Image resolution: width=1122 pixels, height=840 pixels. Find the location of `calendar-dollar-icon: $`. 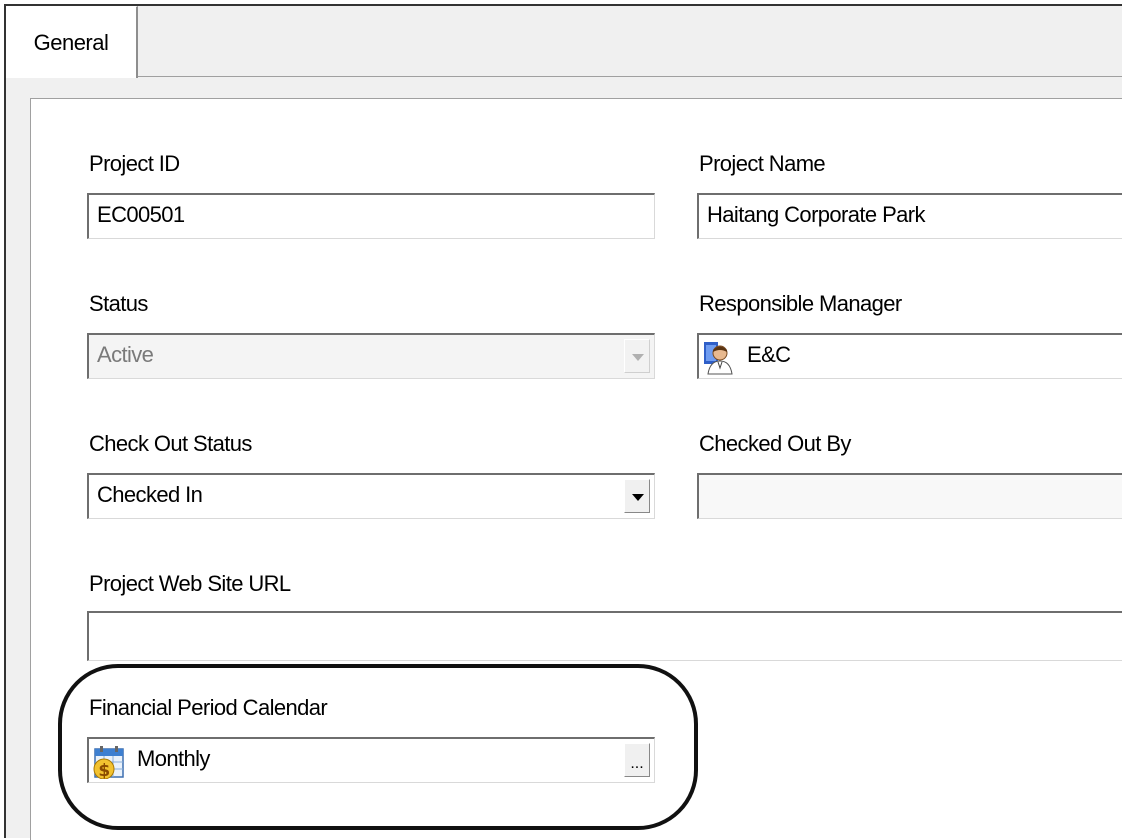

calendar-dollar-icon: $ is located at coordinates (108, 762).